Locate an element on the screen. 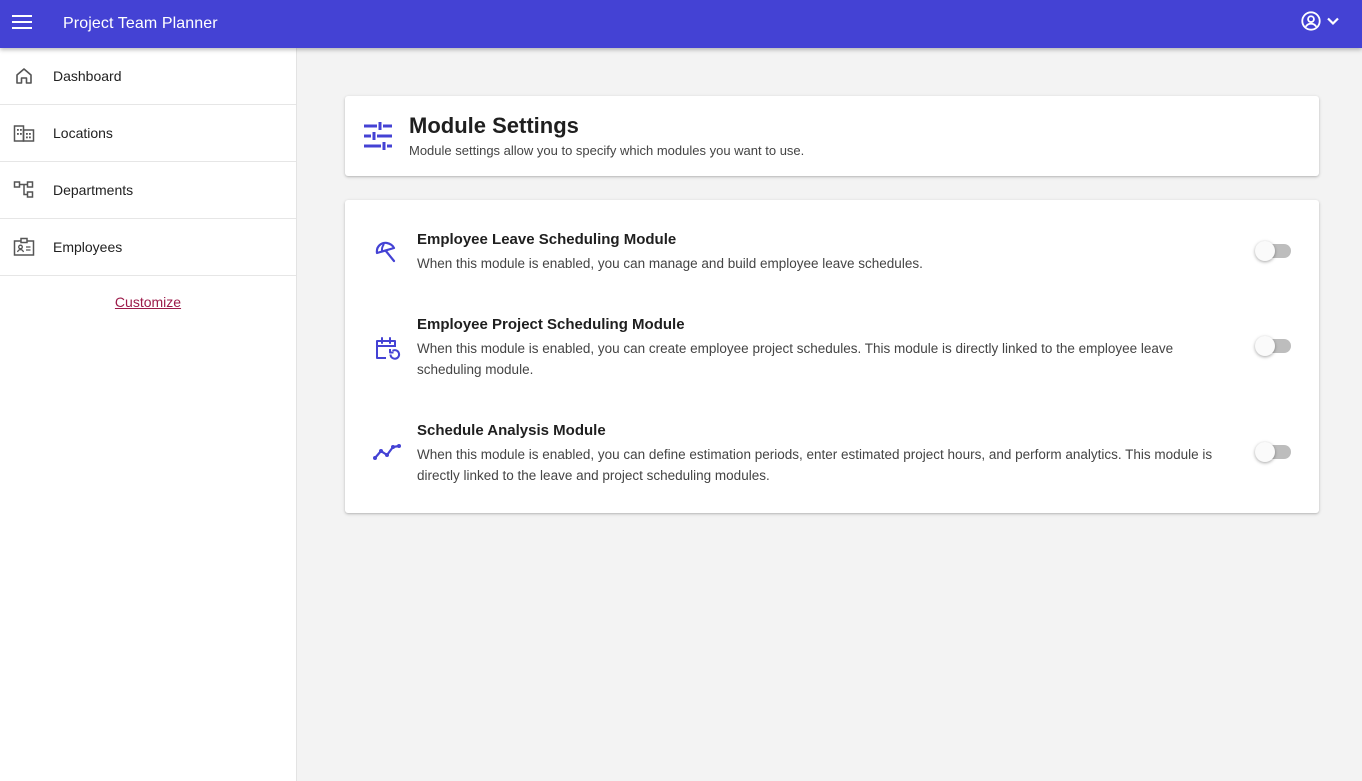 The image size is (1362, 781). home-icon is located at coordinates (26, 76).